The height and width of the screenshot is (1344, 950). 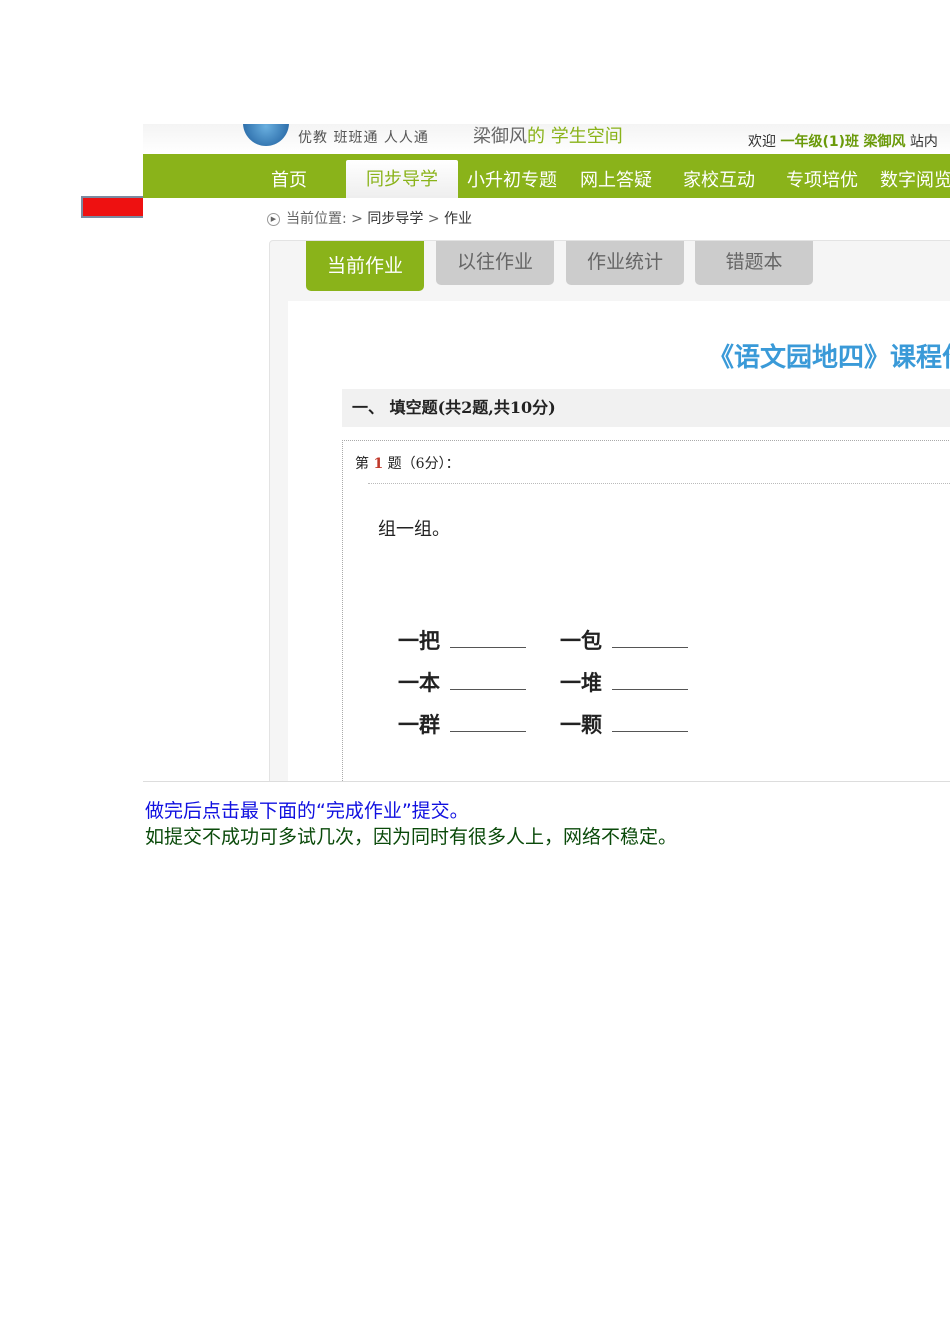 I want to click on top-bar: 优教 班班通 人人通 梁御风的 学生空间 欢迎 一年级(1)班 梁御风 站内, so click(x=546, y=139).